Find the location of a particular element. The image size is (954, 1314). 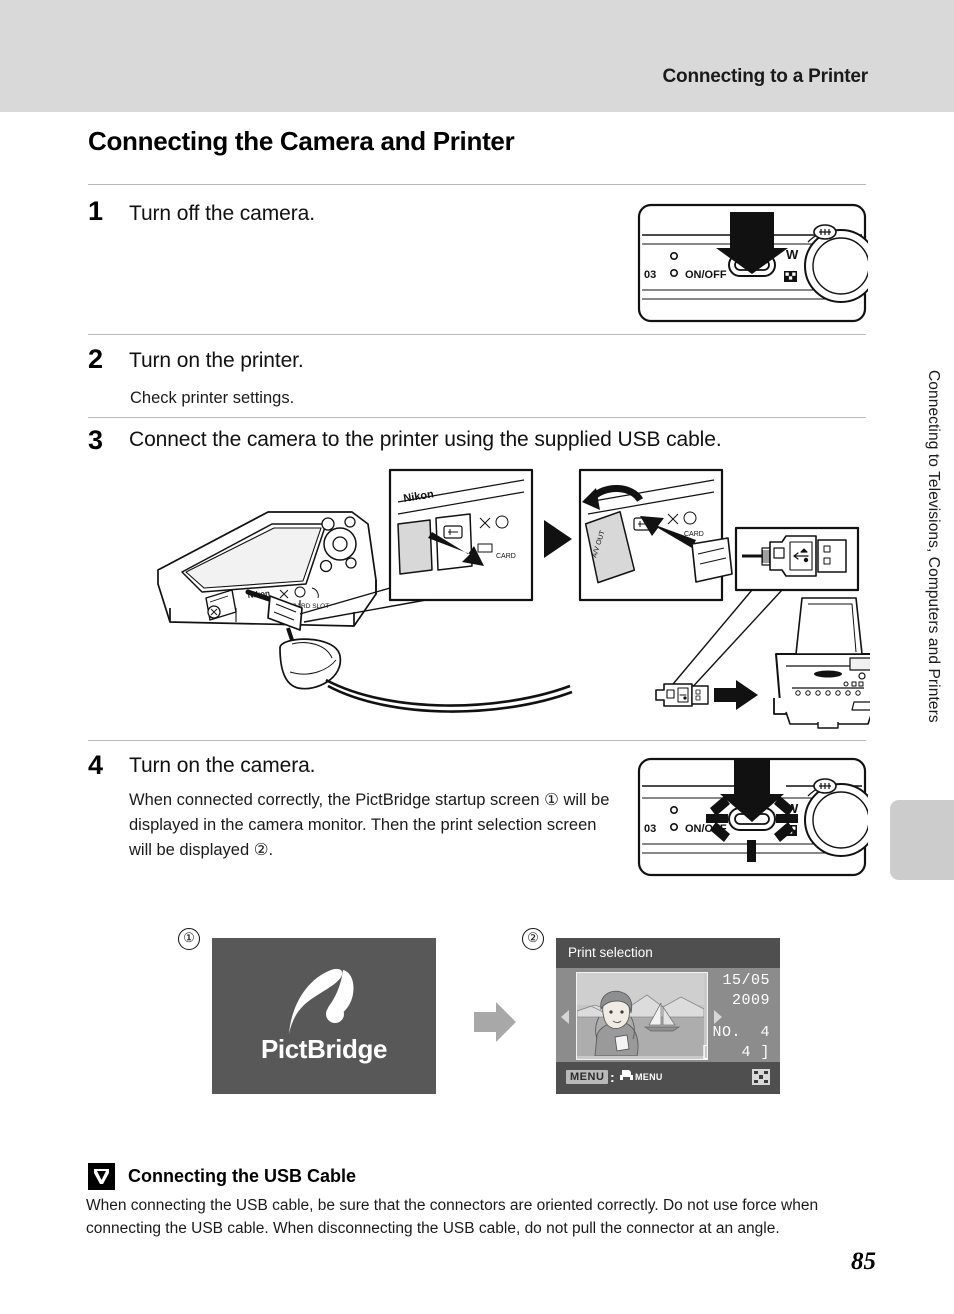

step-number-4: 4 is located at coordinates (96, 765).